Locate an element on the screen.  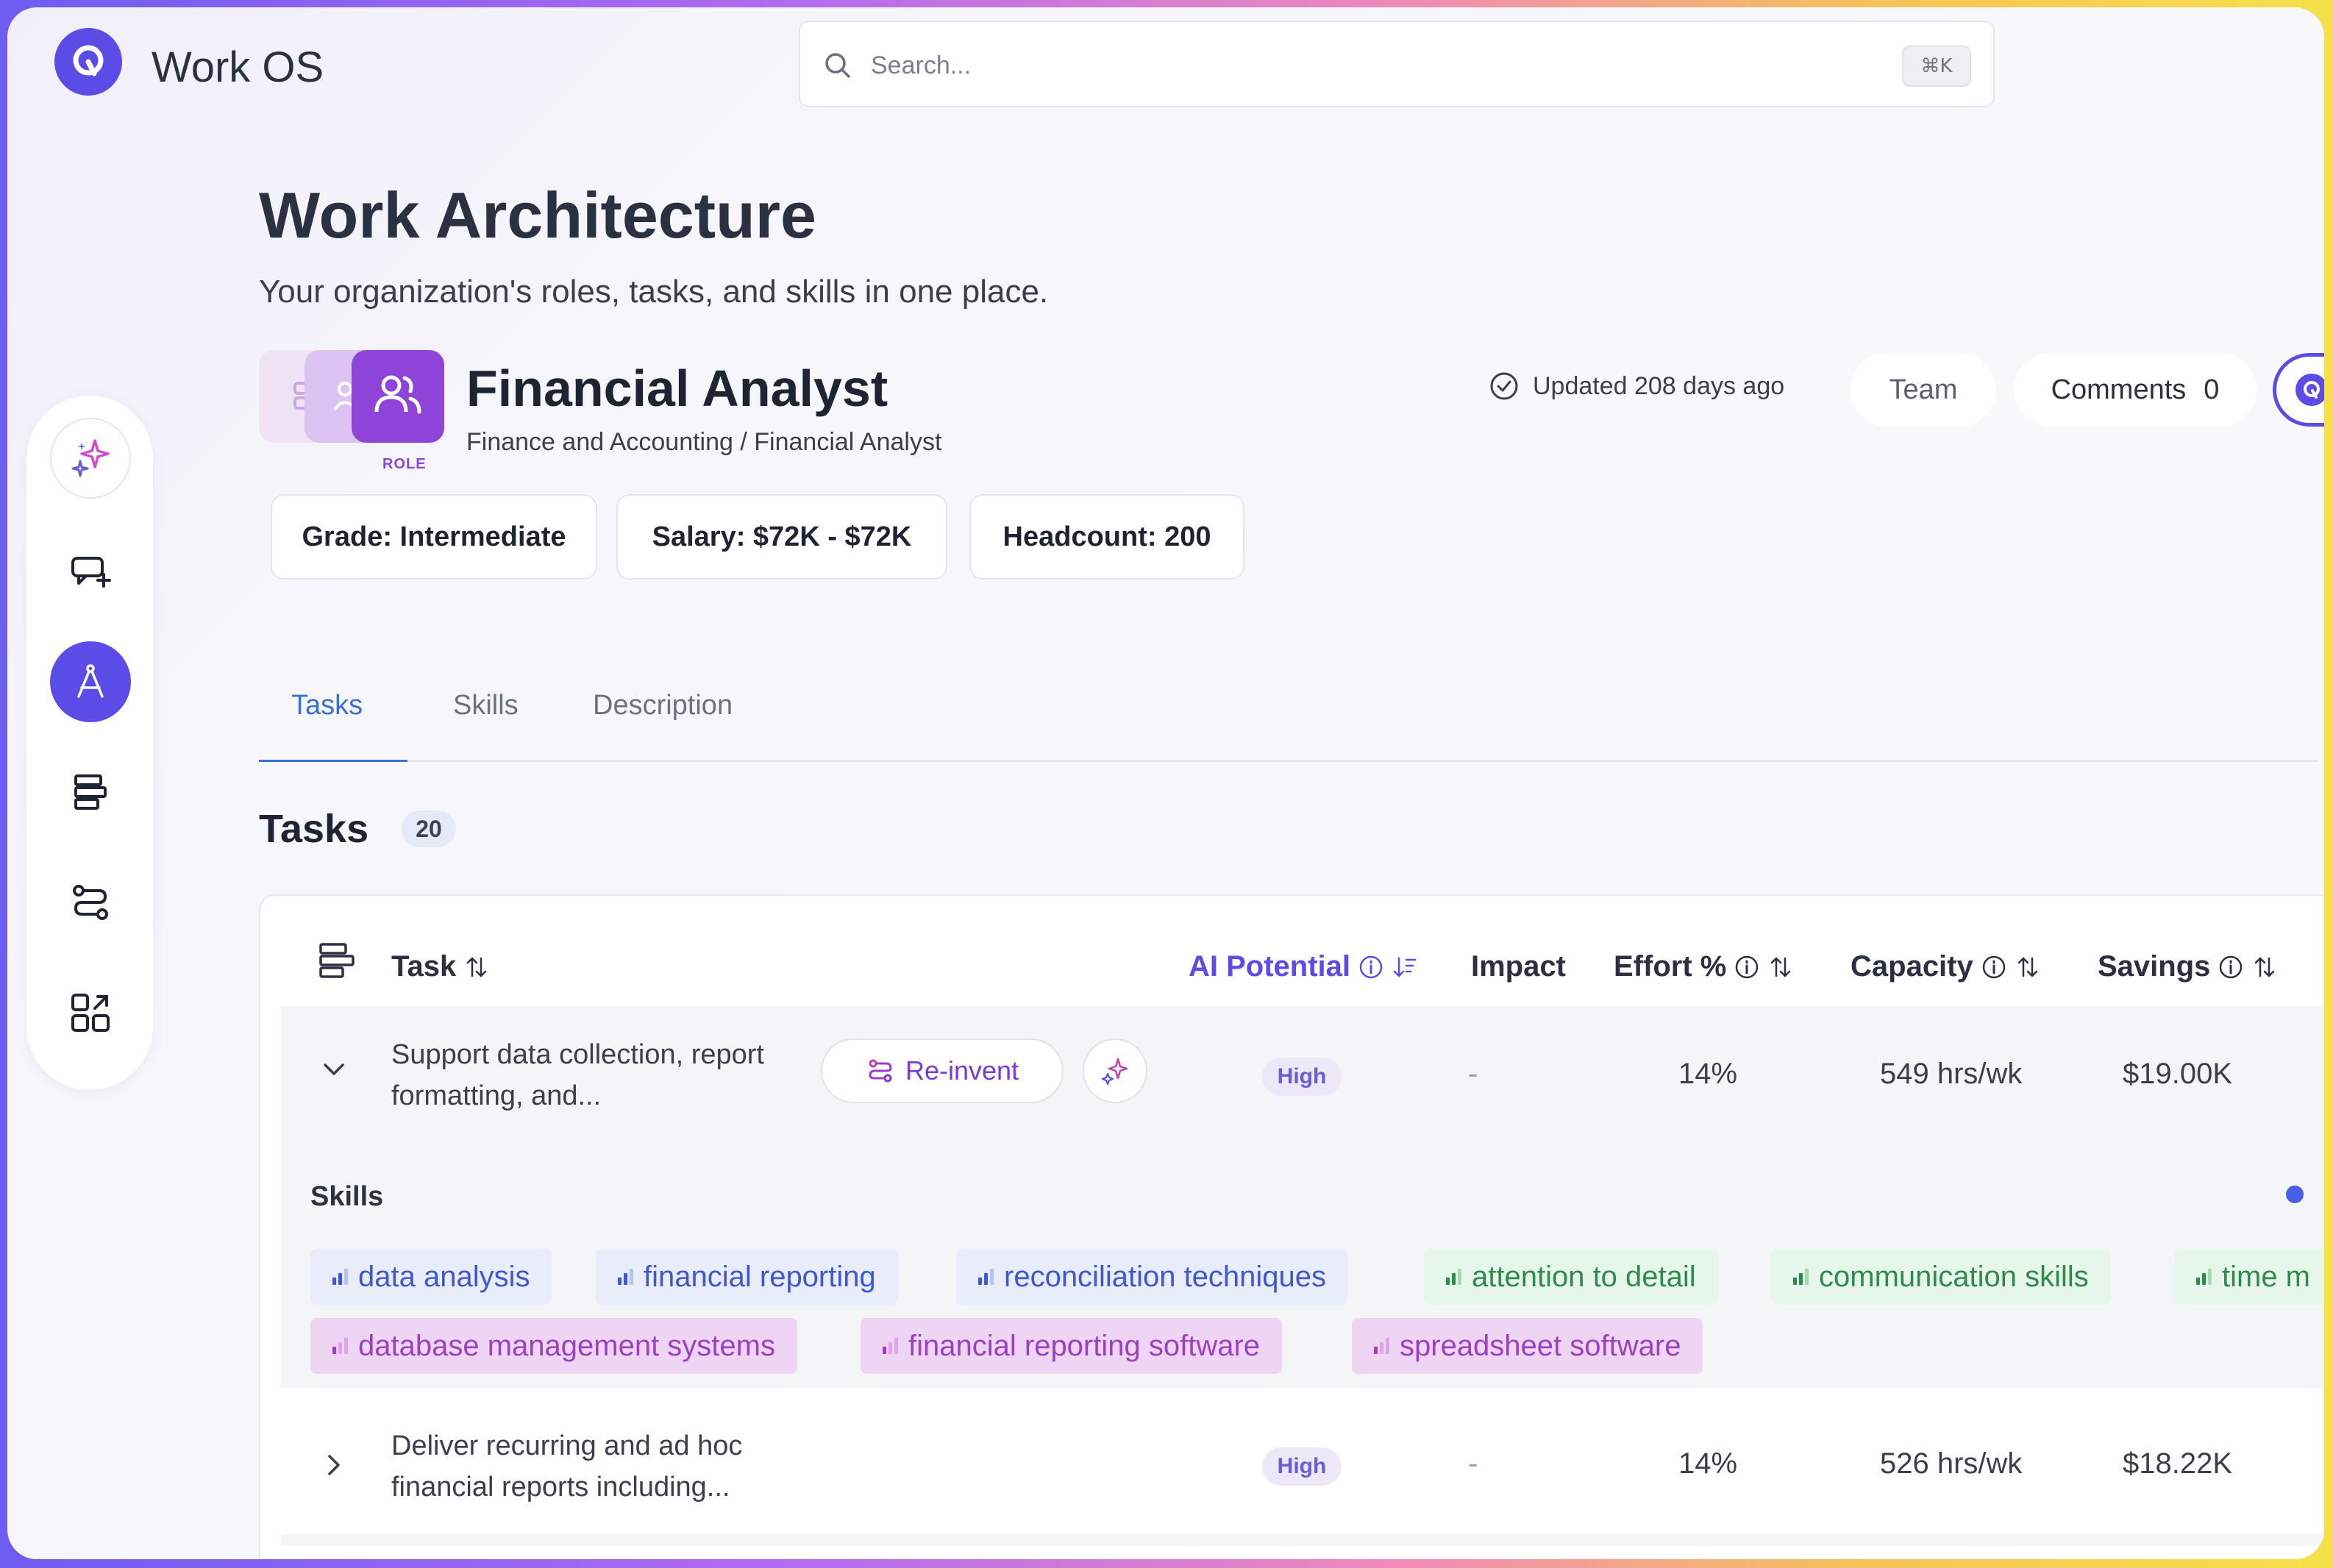
assistant-logo-icon is located at coordinates (2310, 390).